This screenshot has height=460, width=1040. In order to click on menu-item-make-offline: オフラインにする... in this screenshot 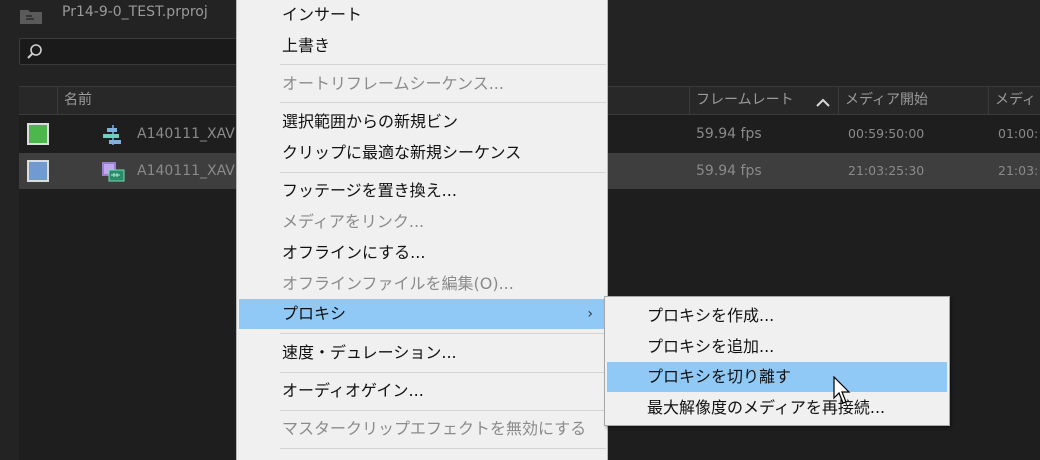, I will do `click(422, 253)`.